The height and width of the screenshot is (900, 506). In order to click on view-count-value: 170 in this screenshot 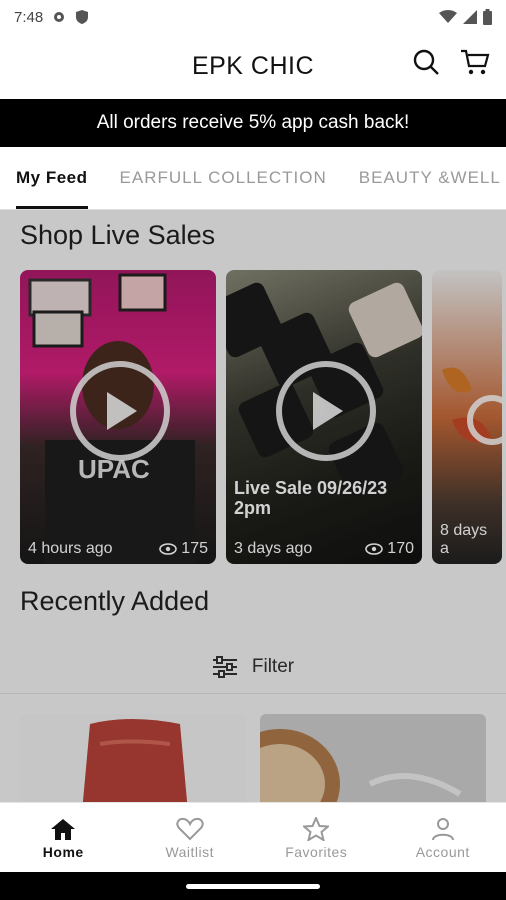, I will do `click(400, 548)`.